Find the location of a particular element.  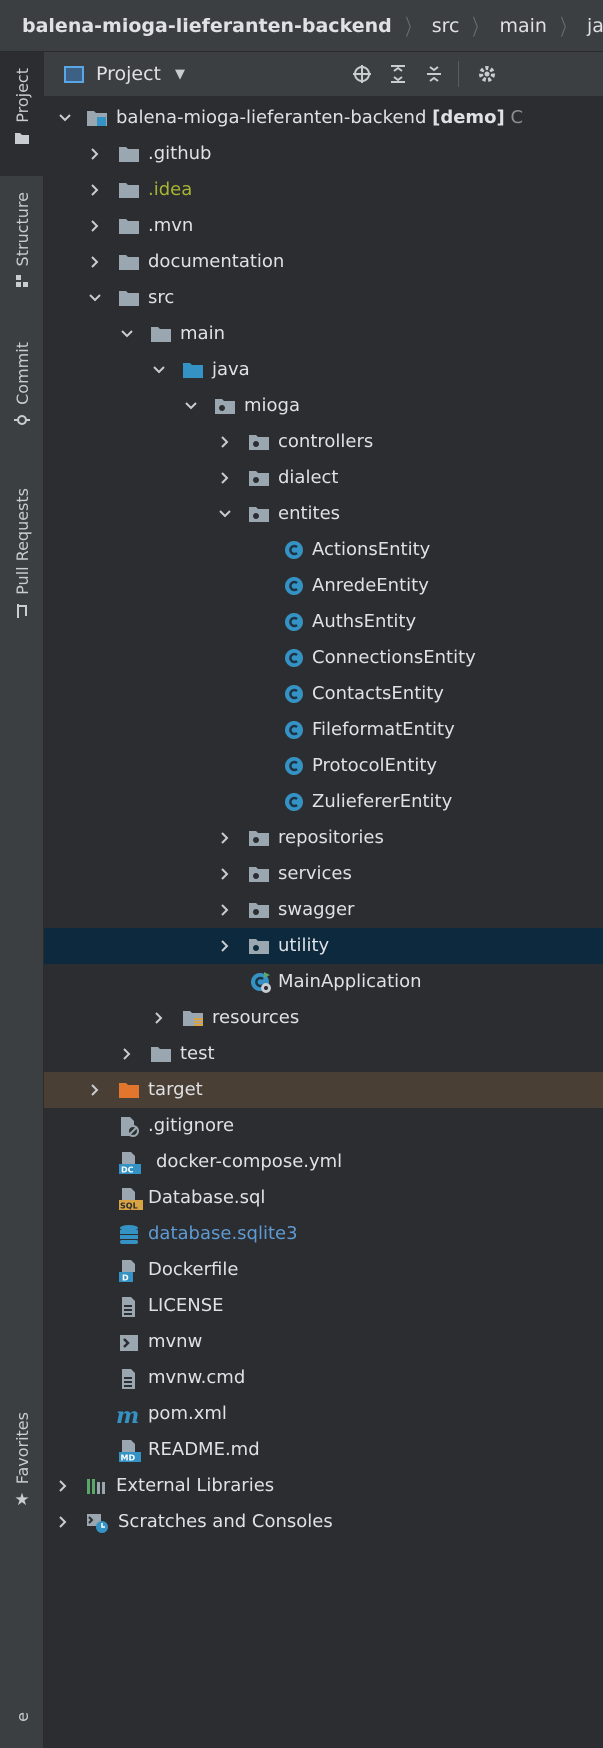

tree-row-database-sql: SQL Database.sql is located at coordinates (323, 1198).